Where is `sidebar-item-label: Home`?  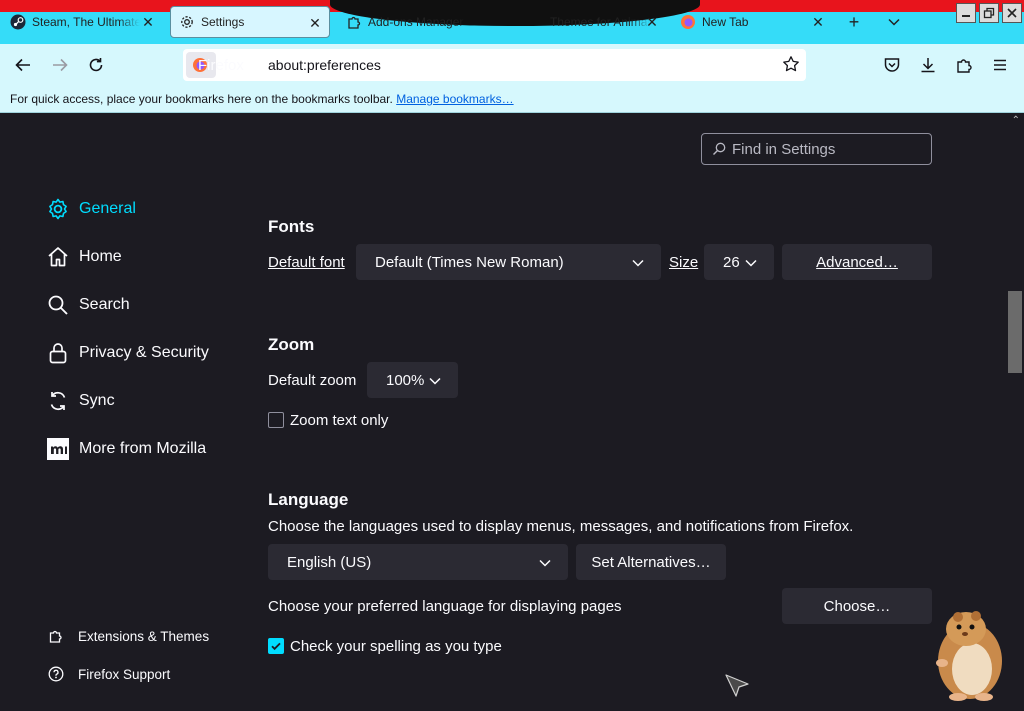 sidebar-item-label: Home is located at coordinates (100, 256).